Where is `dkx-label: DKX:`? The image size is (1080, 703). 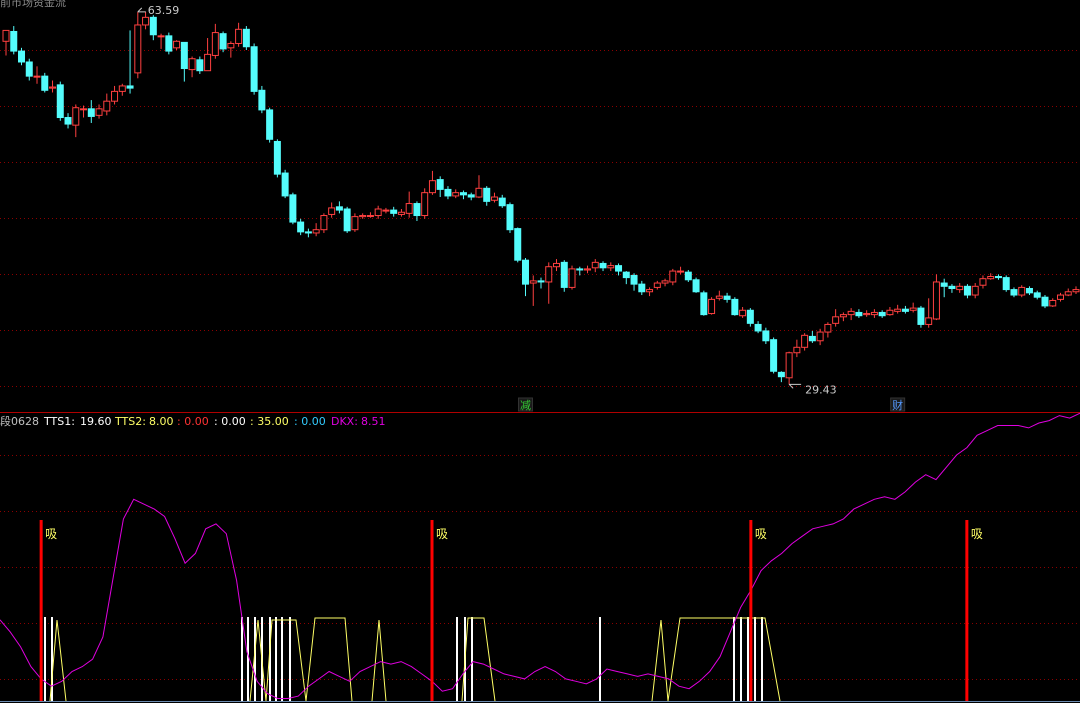
dkx-label: DKX: is located at coordinates (344, 421).